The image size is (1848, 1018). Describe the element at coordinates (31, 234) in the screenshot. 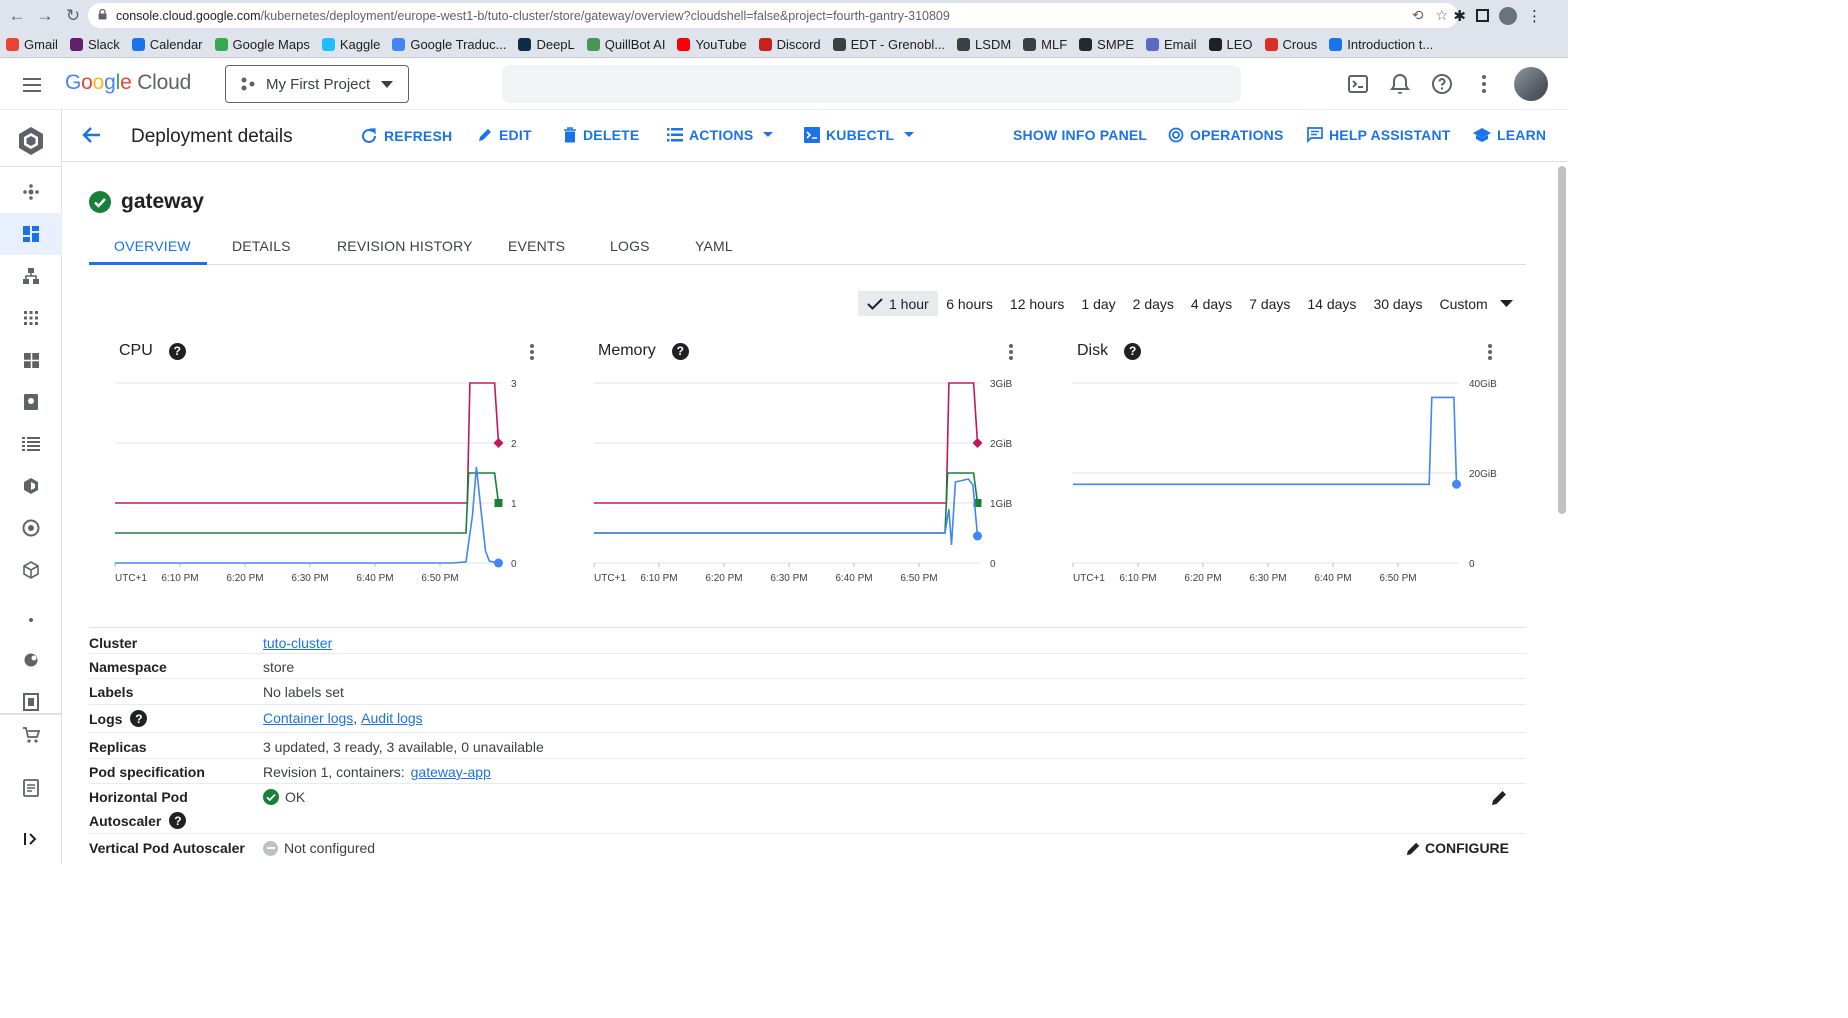

I see `rail-workloads-icon` at that location.